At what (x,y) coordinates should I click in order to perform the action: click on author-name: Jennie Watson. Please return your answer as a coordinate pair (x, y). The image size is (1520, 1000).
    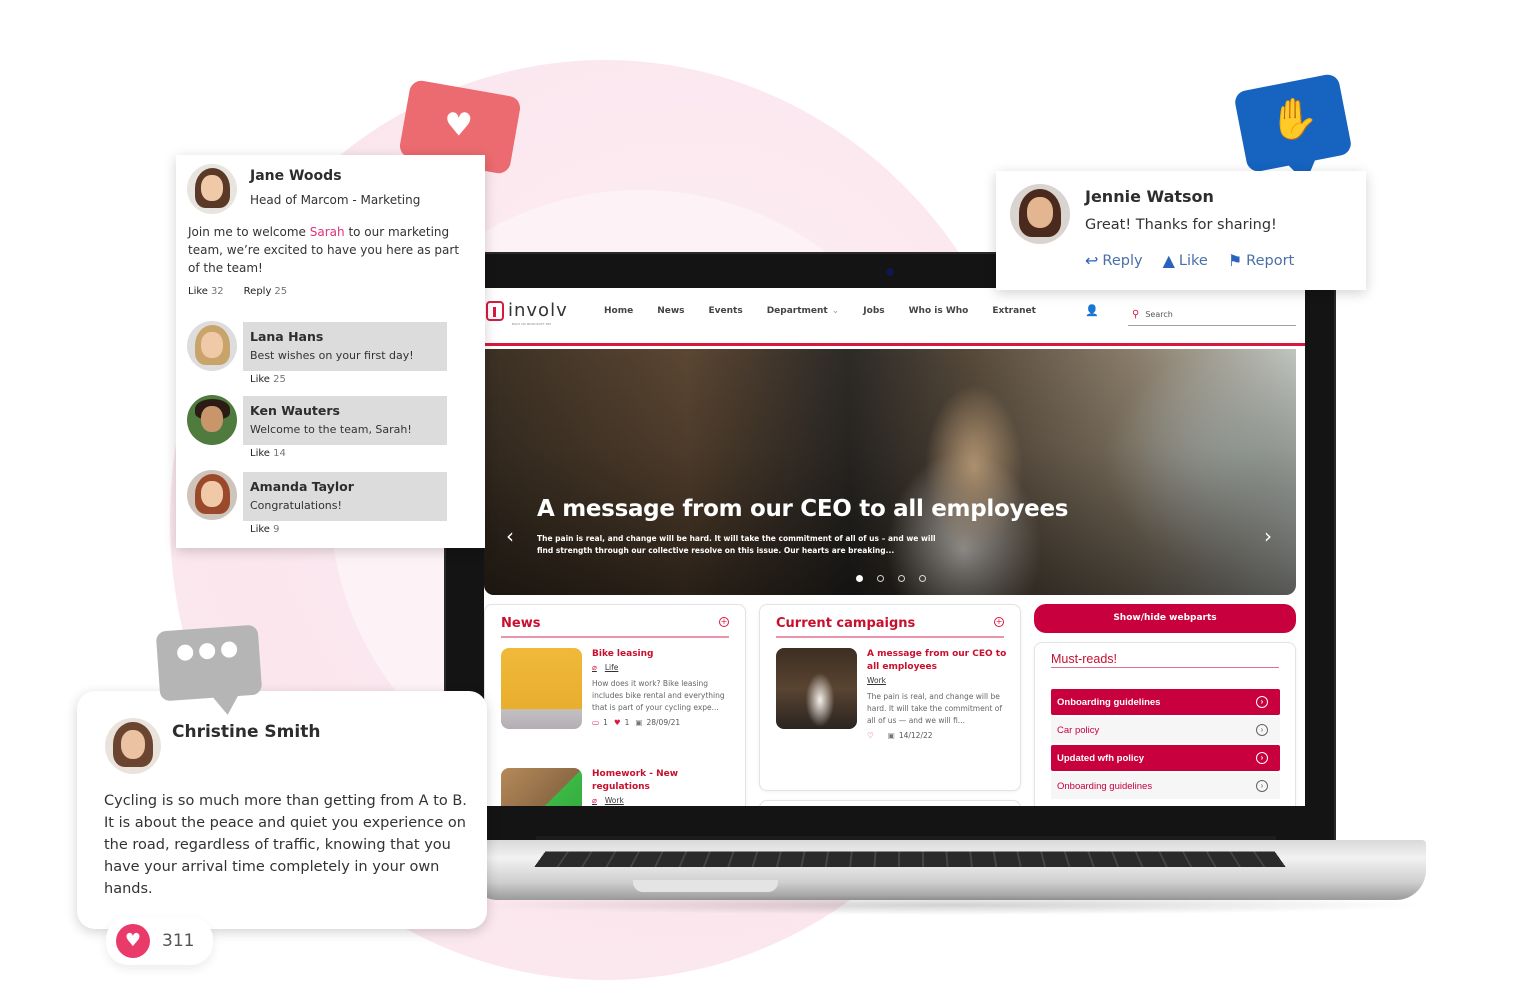
    Looking at the image, I should click on (1149, 196).